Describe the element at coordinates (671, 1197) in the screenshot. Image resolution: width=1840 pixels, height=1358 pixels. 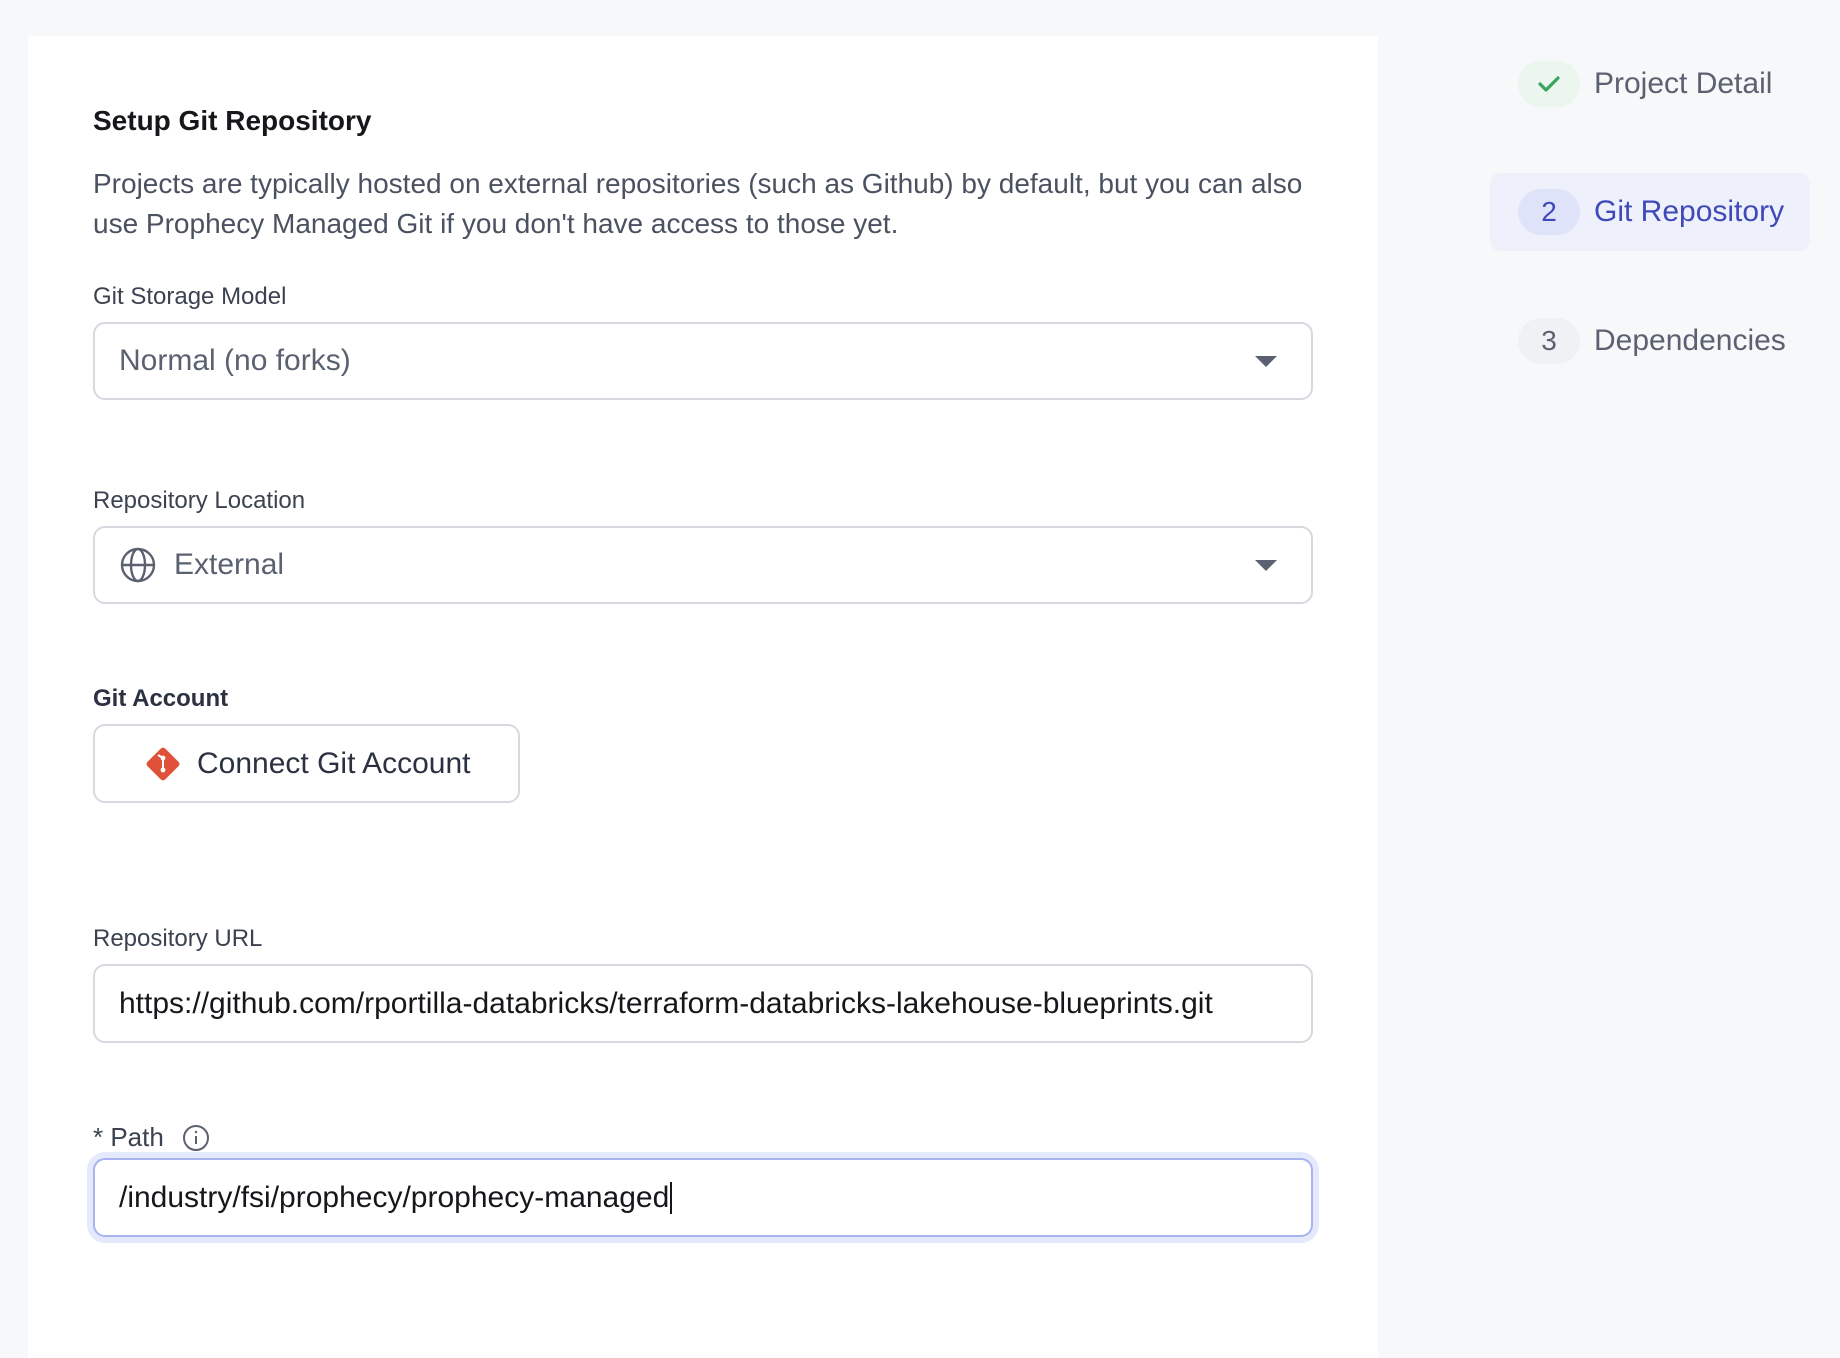
I see `text-cursor` at that location.